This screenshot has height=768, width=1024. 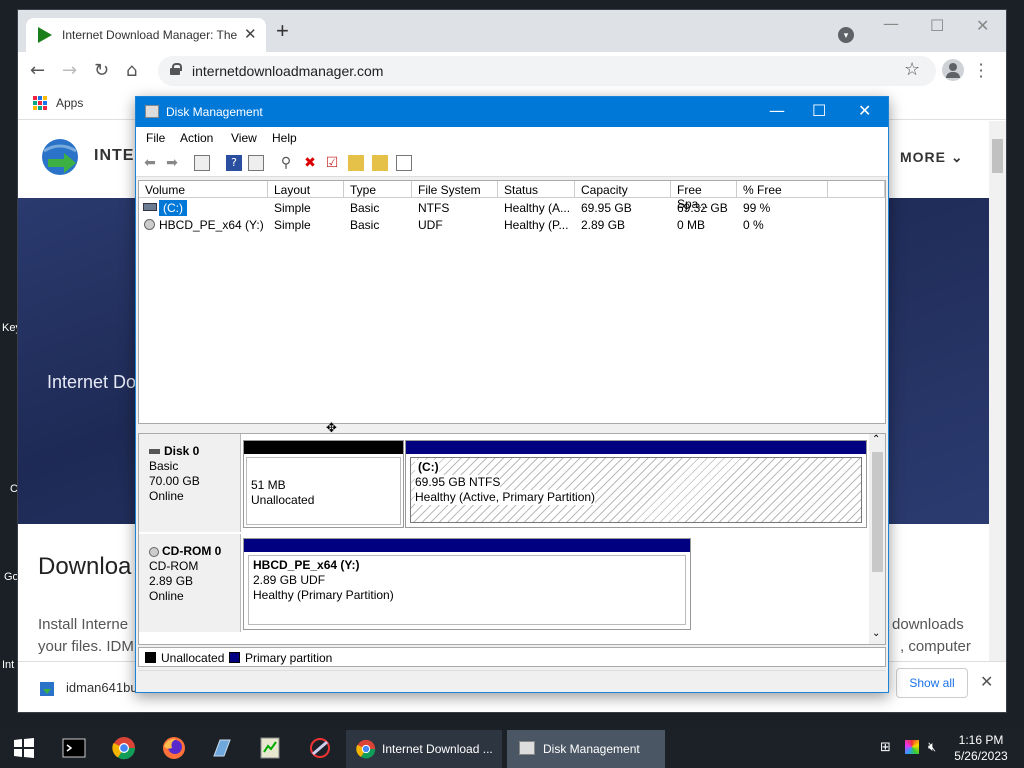 I want to click on column-header: File System, so click(x=455, y=189).